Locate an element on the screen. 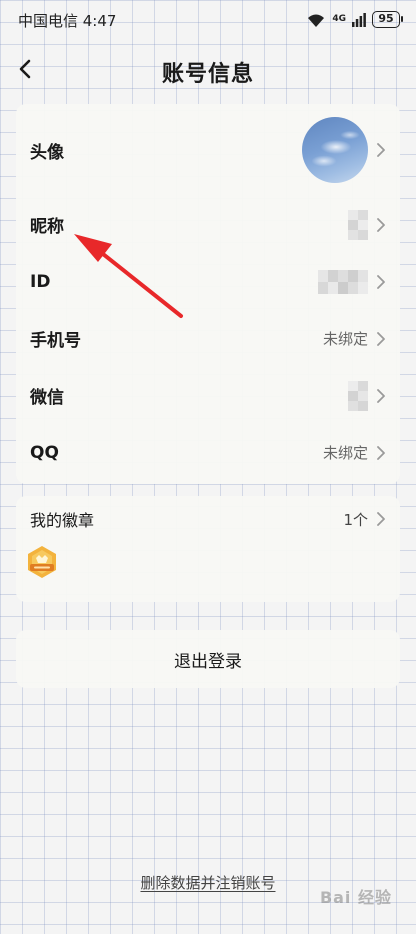  phone-value: 未绑定 is located at coordinates (345, 339).